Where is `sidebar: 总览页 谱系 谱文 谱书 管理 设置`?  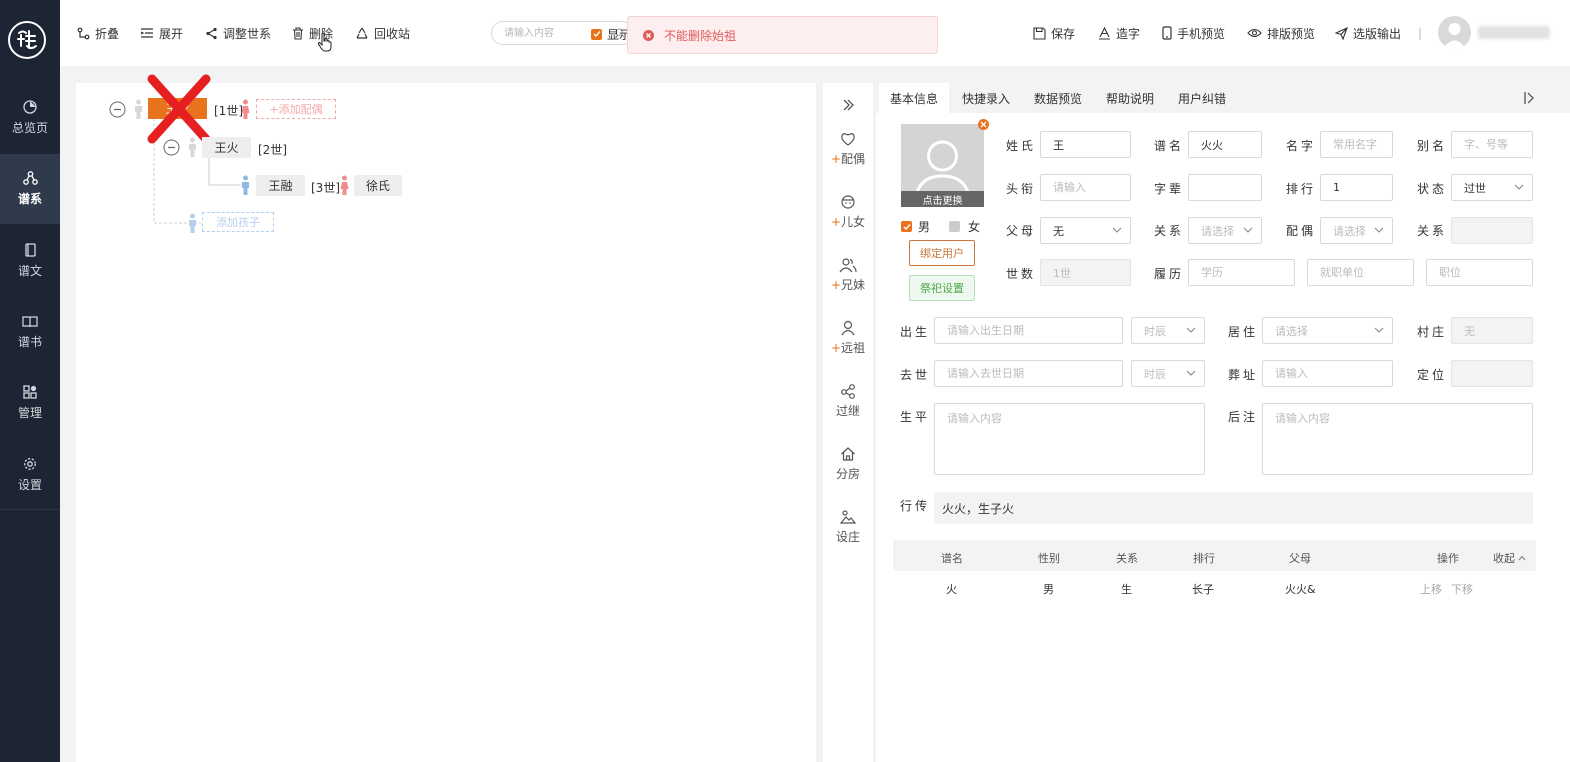
sidebar: 总览页 谱系 谱文 谱书 管理 设置 is located at coordinates (30, 381).